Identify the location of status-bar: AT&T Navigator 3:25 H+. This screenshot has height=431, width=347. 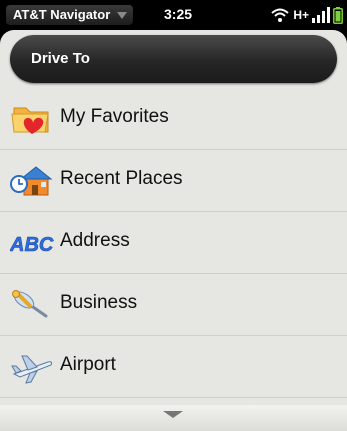
(173, 15).